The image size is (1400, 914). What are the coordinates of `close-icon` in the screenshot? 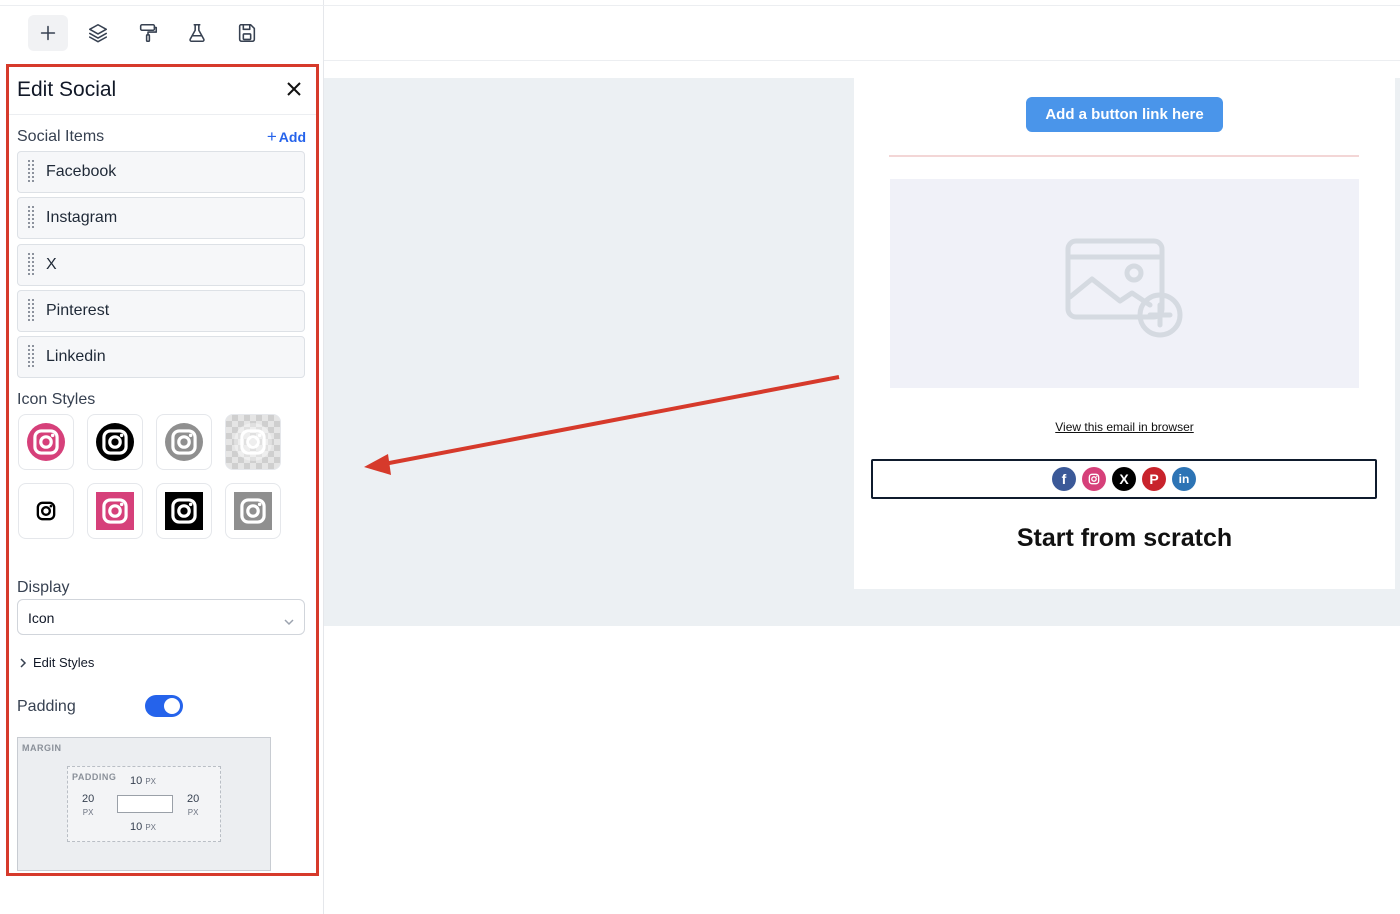 It's located at (294, 89).